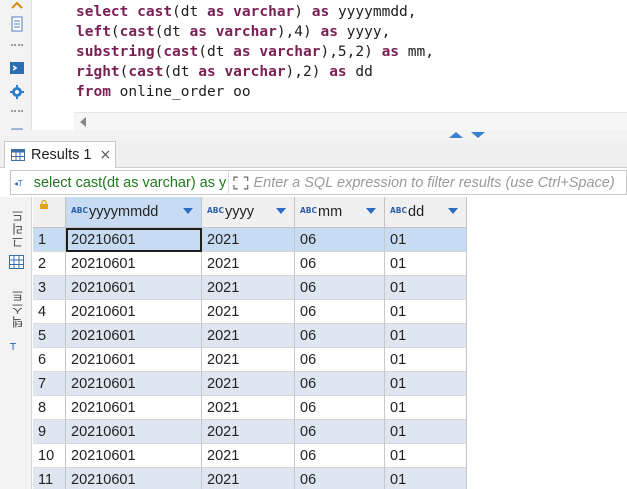 The image size is (627, 489). What do you see at coordinates (313, 135) in the screenshot?
I see `panel-sash` at bounding box center [313, 135].